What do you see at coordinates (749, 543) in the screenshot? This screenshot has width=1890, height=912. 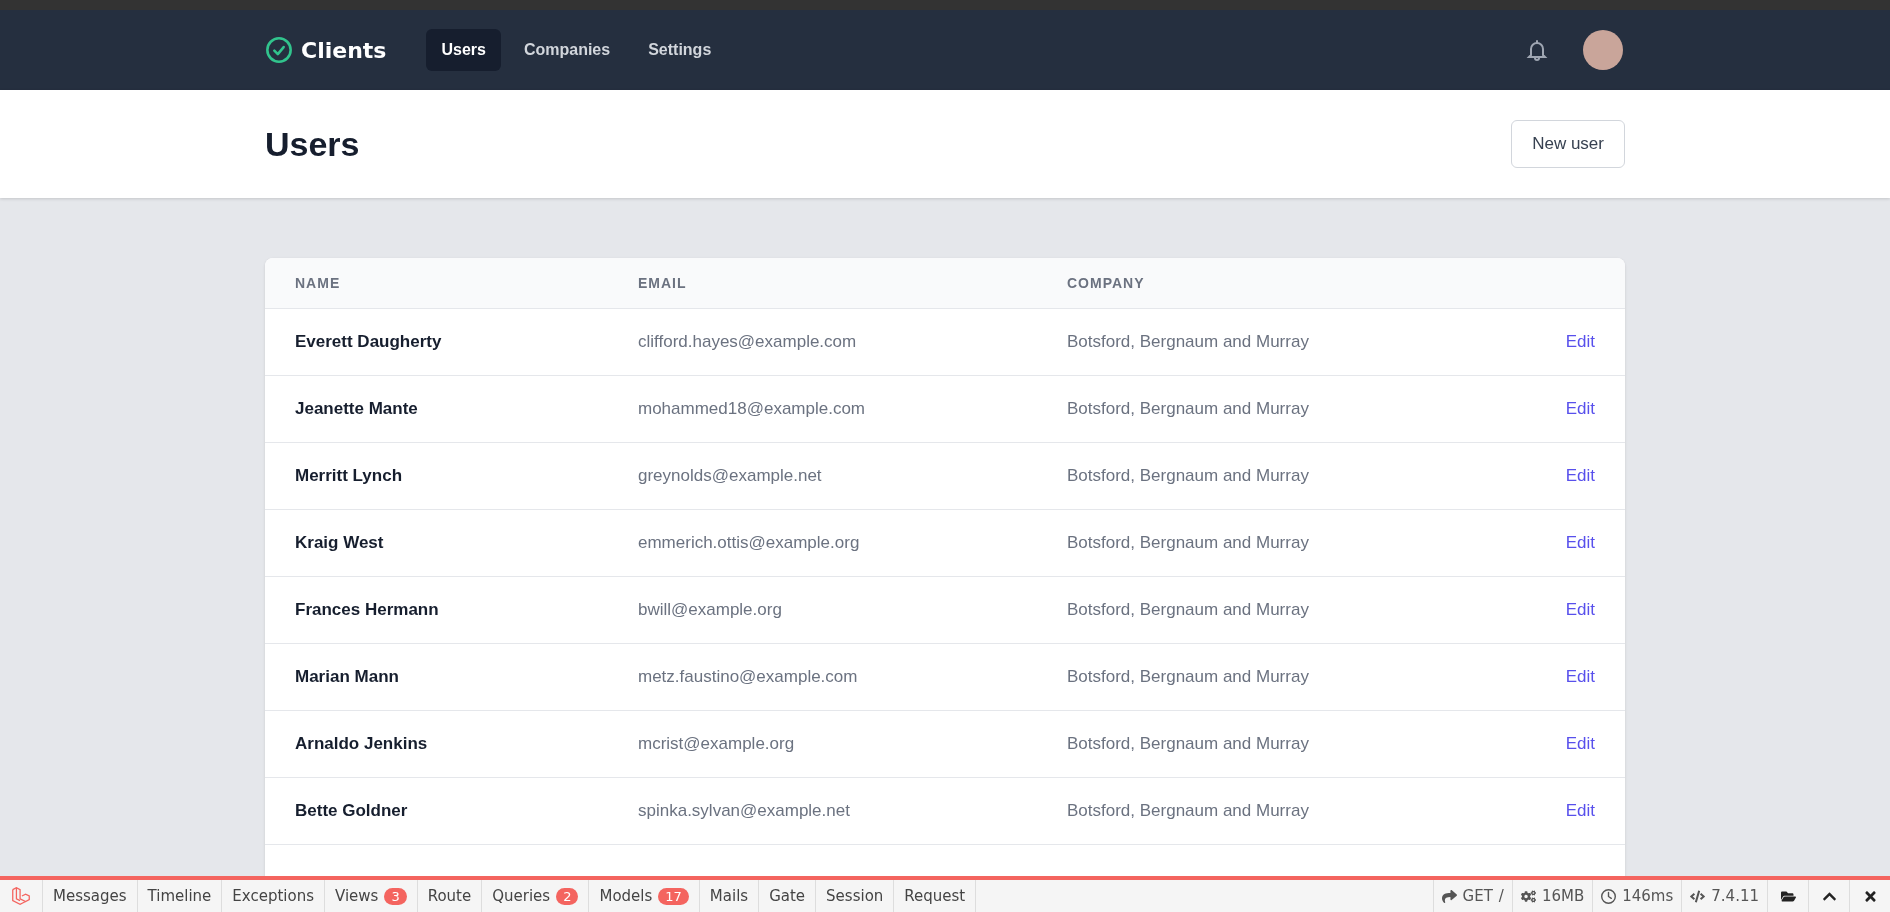 I see `user-email: emmerich.ottis@example.org` at bounding box center [749, 543].